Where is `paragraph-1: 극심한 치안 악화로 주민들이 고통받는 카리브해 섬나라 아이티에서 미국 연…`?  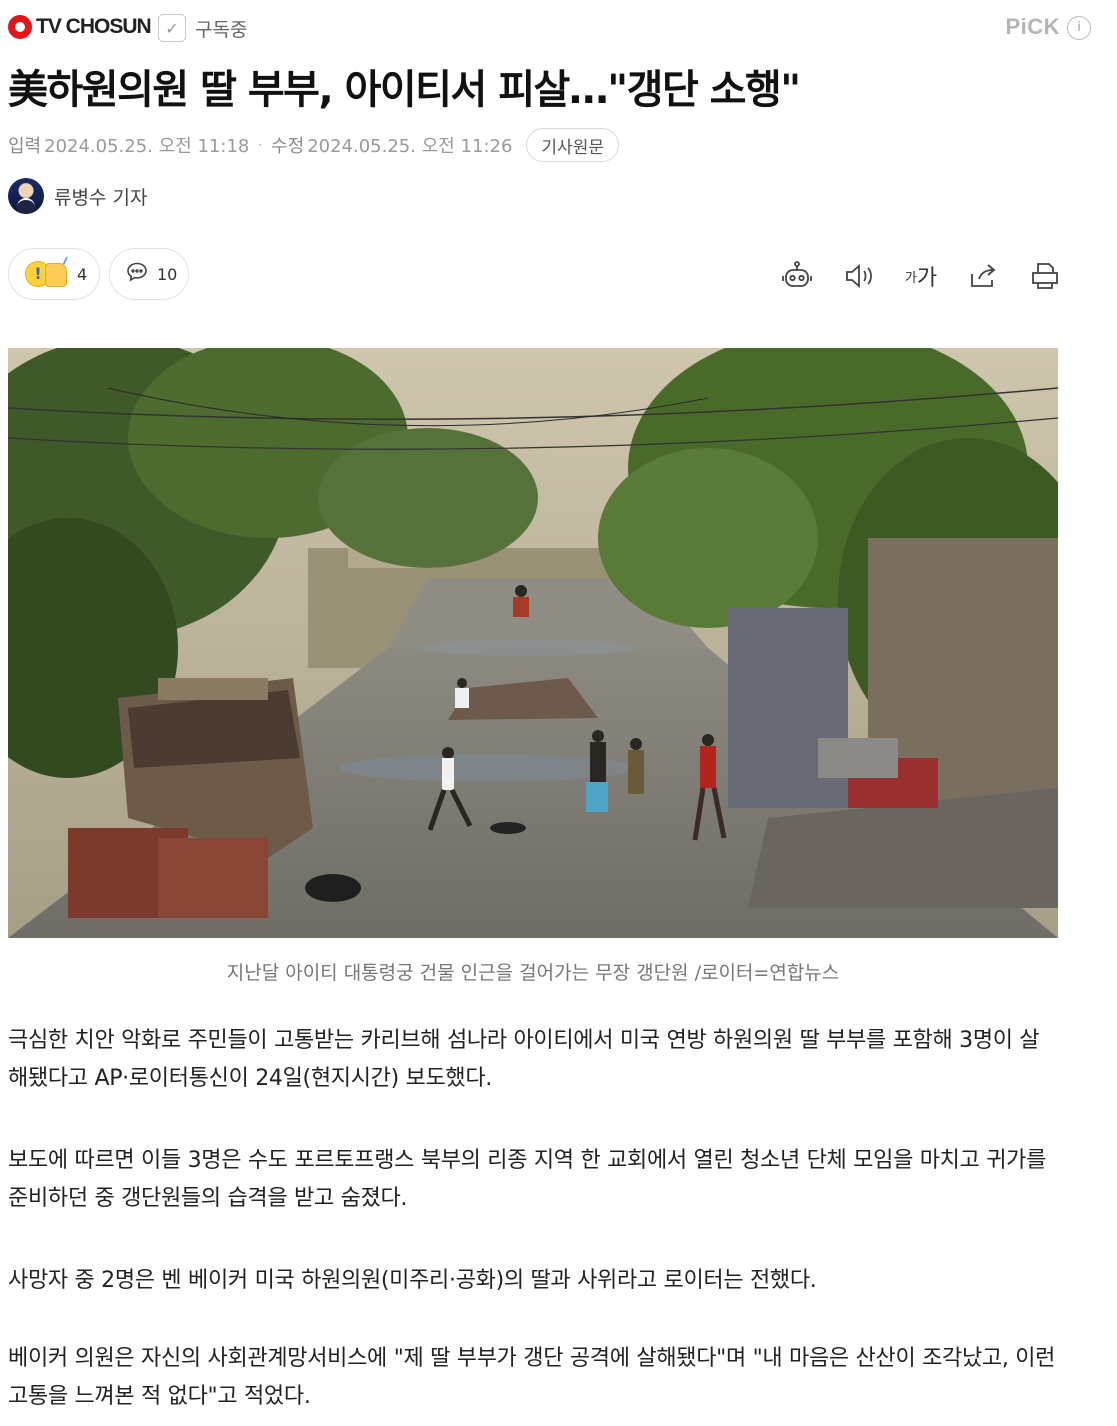
paragraph-1: 극심한 치안 악화로 주민들이 고통받는 카리브해 섬나라 아이티에서 미국 연… is located at coordinates (524, 1059).